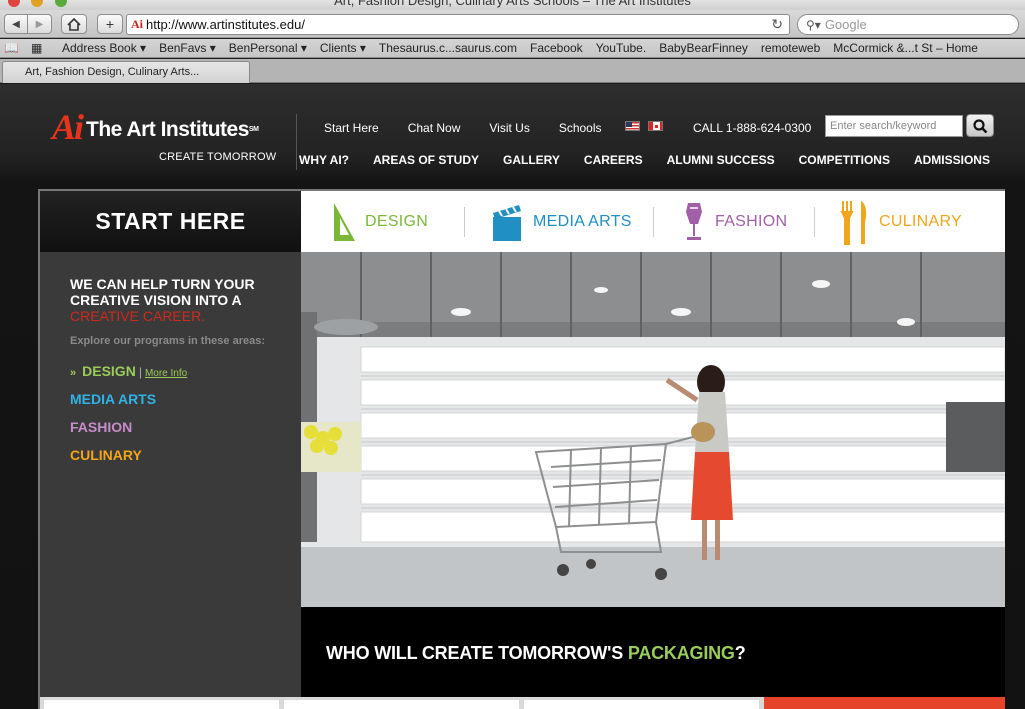  Describe the element at coordinates (894, 126) in the screenshot. I see `site-search-input: Enter search/keyword` at that location.